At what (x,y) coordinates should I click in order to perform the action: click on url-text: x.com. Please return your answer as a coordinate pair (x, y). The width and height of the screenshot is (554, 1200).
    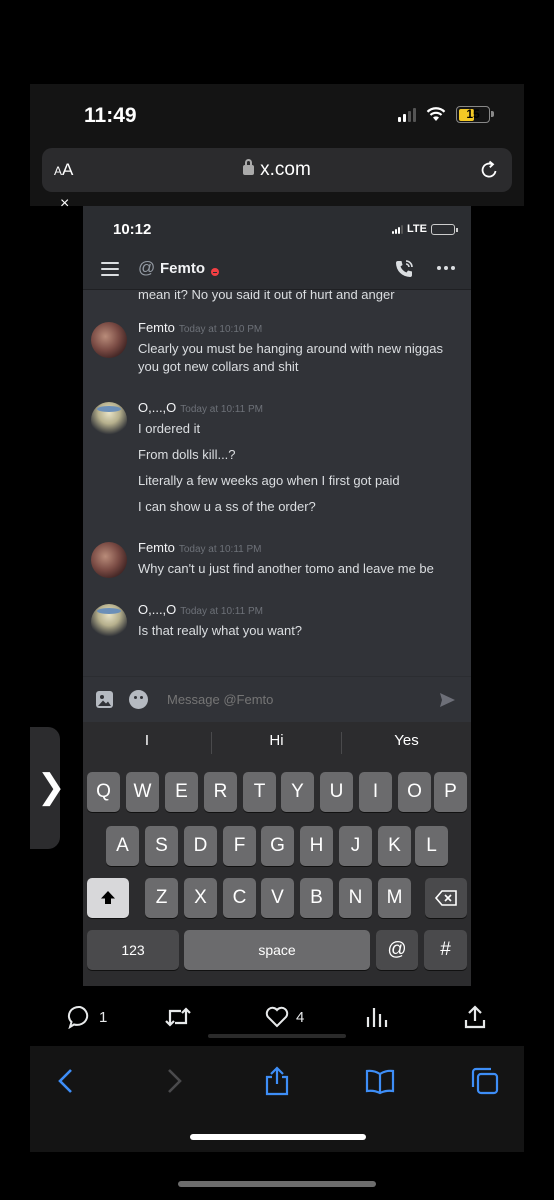
    Looking at the image, I should click on (285, 169).